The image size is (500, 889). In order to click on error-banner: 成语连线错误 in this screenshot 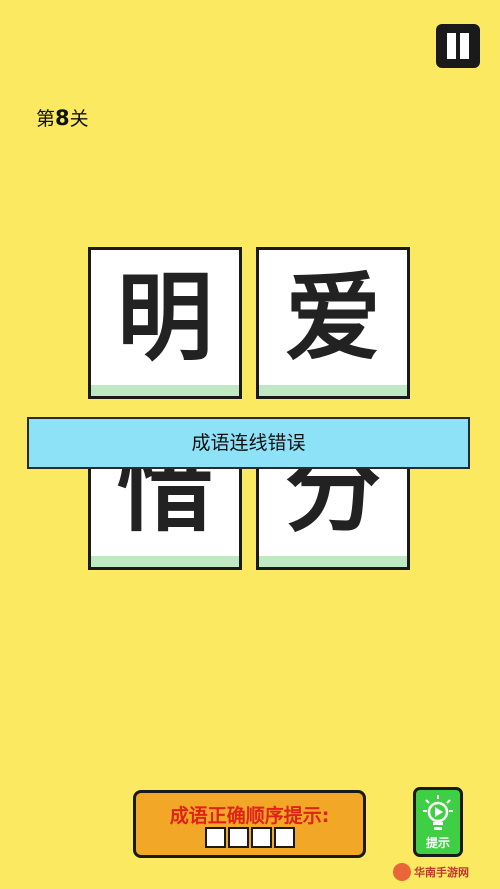, I will do `click(248, 443)`.